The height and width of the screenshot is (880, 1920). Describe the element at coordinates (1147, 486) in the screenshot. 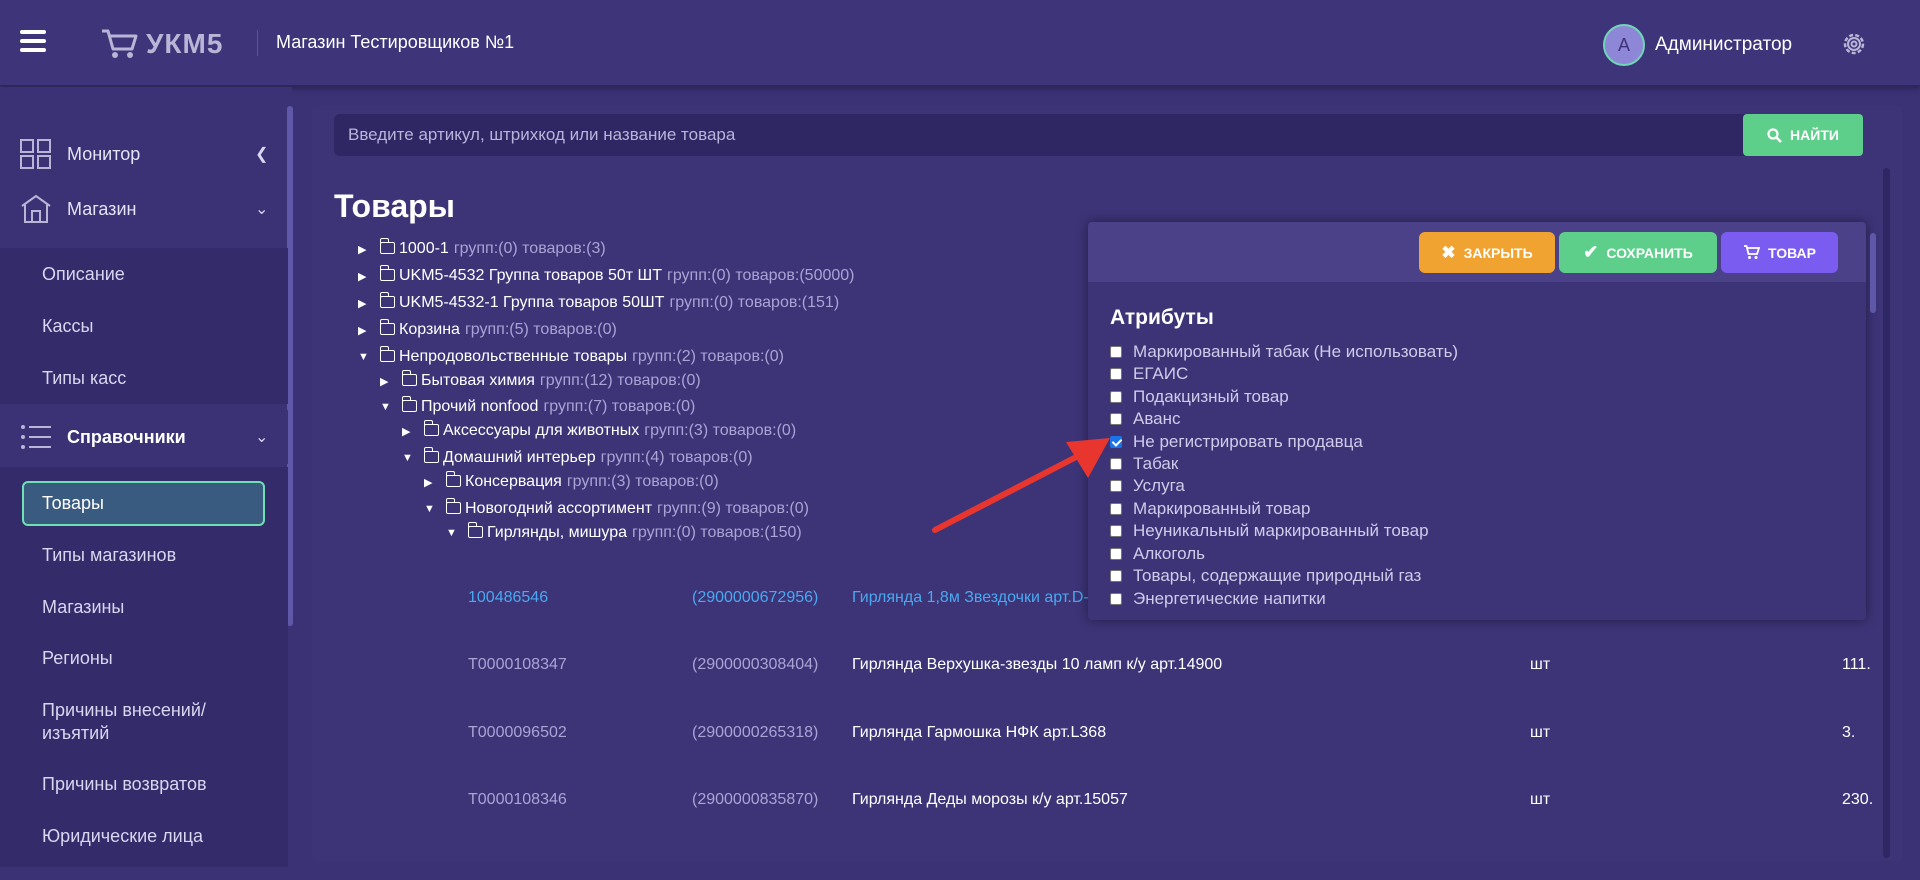

I see `attribute-service: Услуга` at that location.